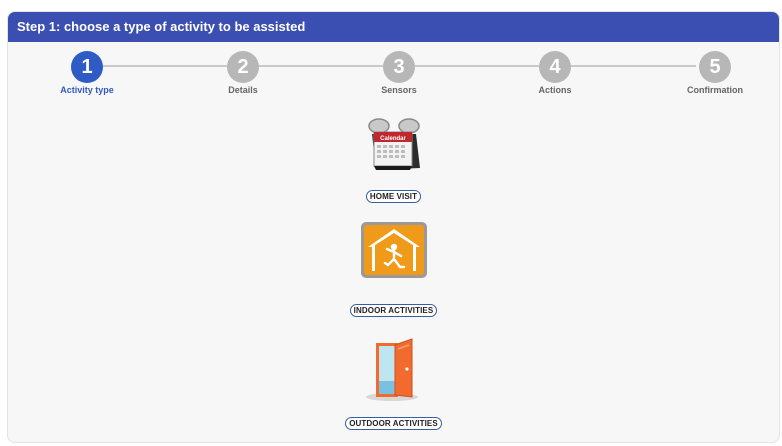 Image resolution: width=782 pixels, height=446 pixels. What do you see at coordinates (393, 139) in the screenshot?
I see `calendar-icon-text: Calendar` at bounding box center [393, 139].